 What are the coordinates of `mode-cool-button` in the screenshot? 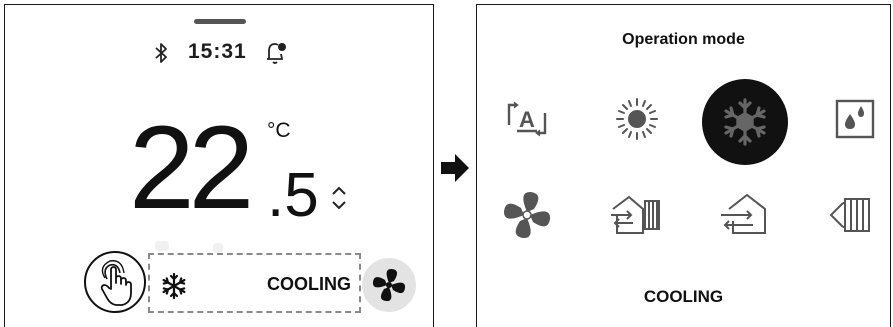 It's located at (745, 122).